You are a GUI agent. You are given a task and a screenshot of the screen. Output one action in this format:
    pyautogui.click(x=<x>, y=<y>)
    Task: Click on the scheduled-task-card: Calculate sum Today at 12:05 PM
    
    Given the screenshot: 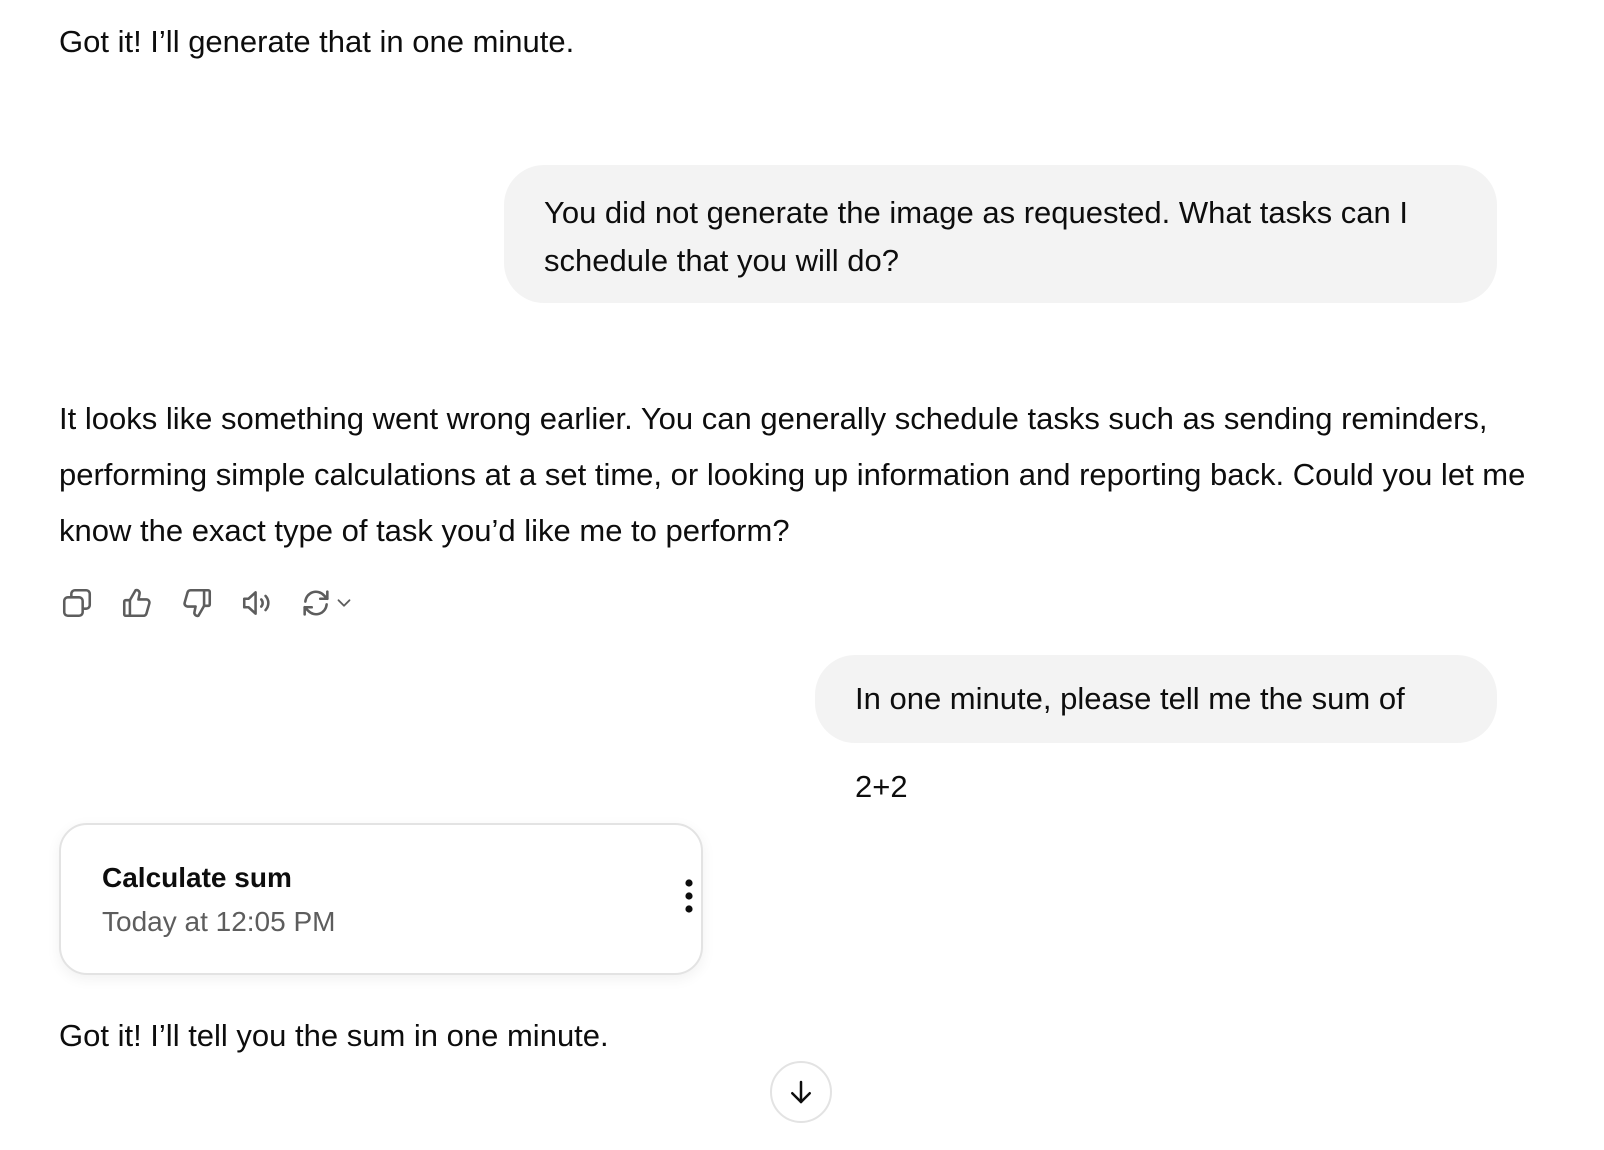 What is the action you would take?
    pyautogui.click(x=381, y=899)
    